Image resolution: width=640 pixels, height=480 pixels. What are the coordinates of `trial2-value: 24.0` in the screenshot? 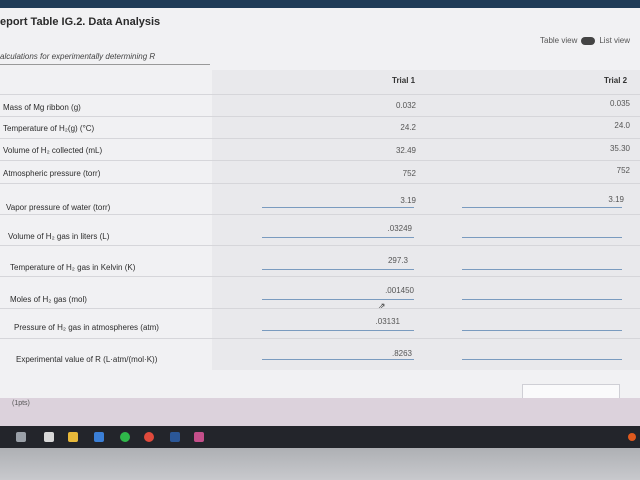 It's located at (622, 125).